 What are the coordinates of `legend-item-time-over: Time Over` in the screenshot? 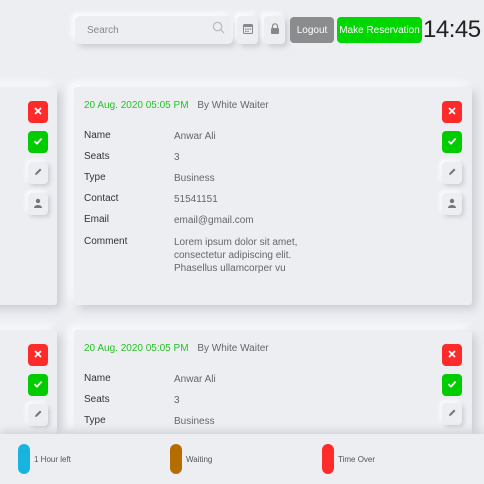 It's located at (348, 459).